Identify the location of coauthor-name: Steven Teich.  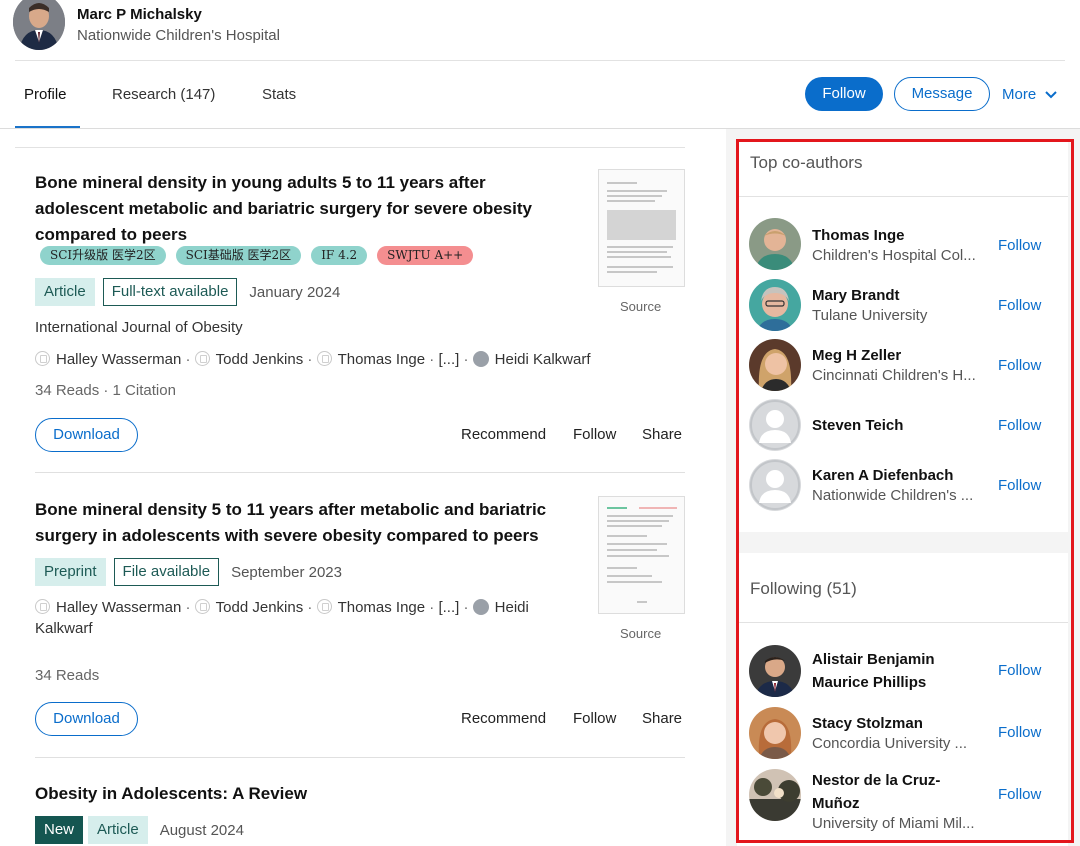
(899, 425).